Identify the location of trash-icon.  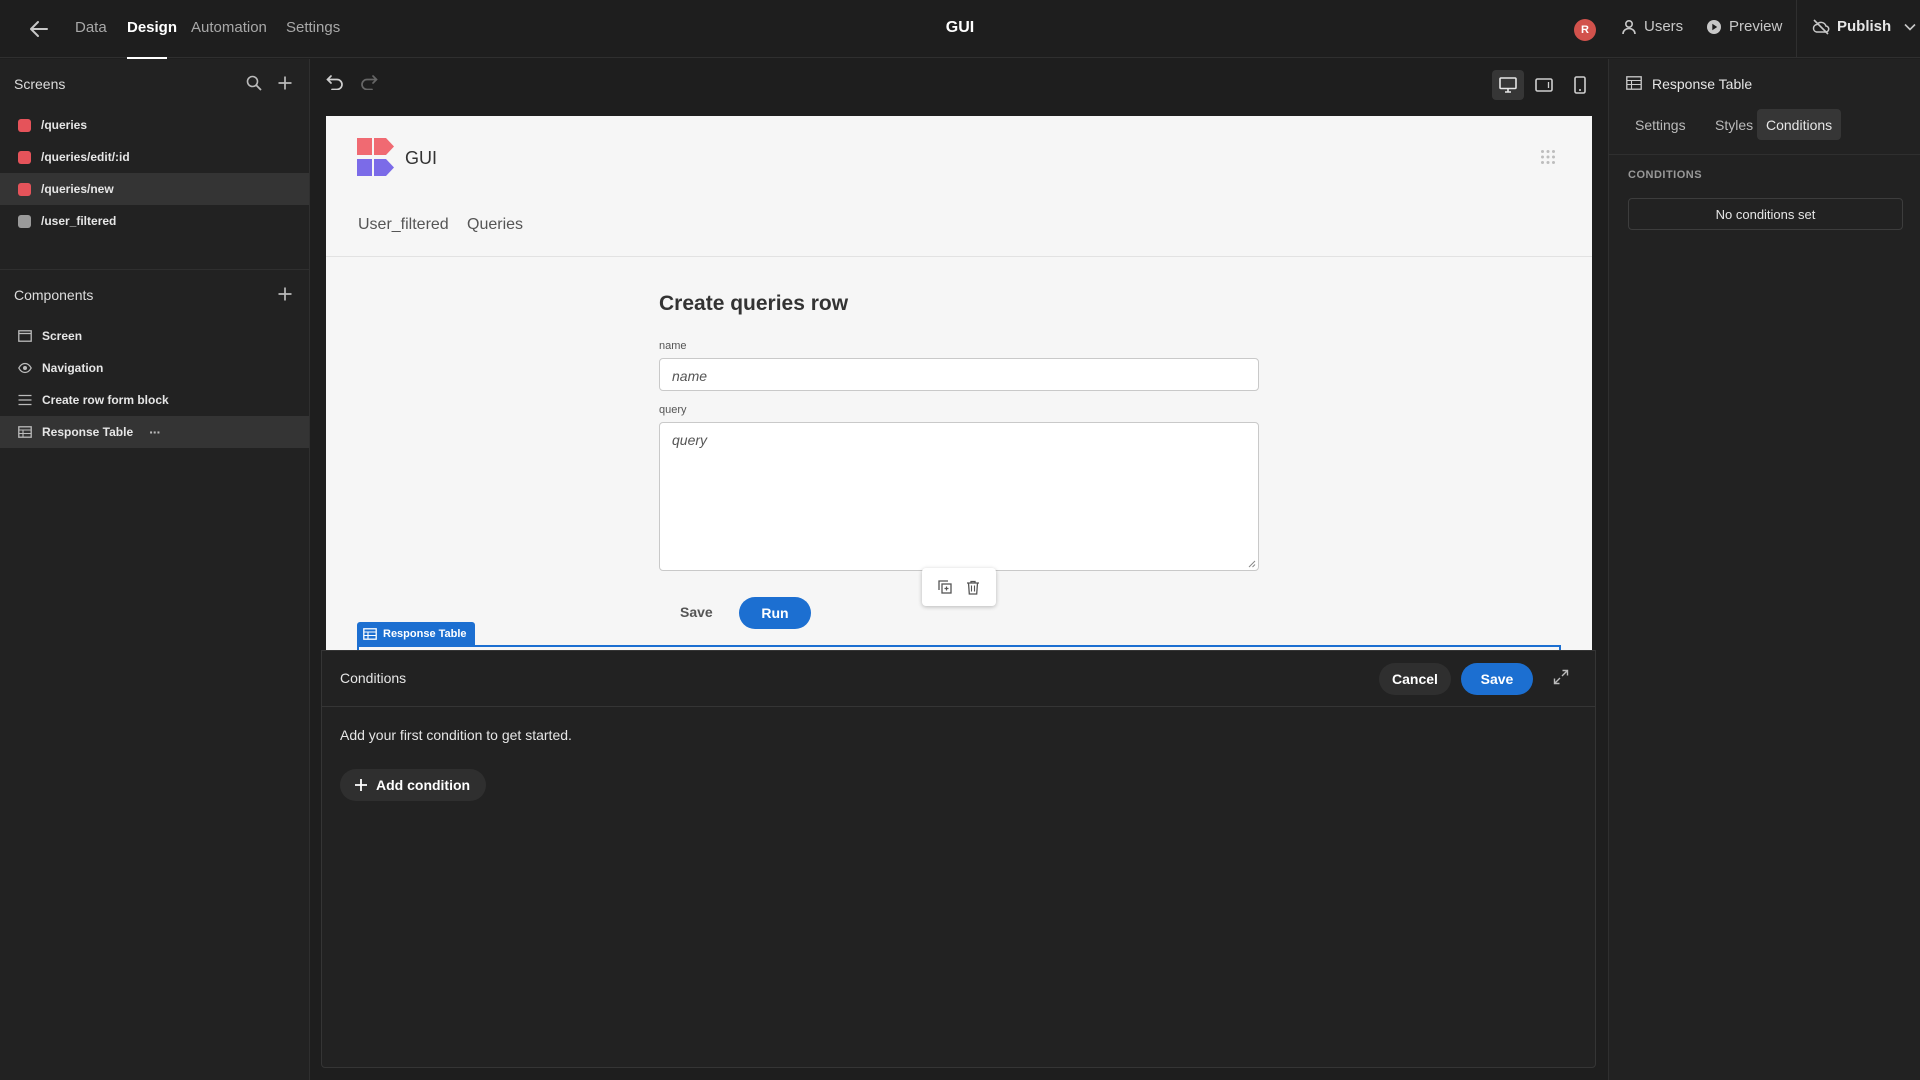
(973, 587).